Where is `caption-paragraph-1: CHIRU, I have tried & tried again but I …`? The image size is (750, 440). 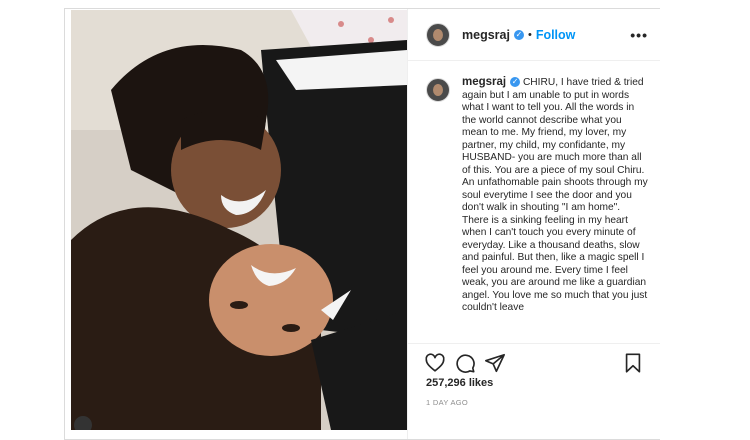 caption-paragraph-1: CHIRU, I have tried & tried again but I … is located at coordinates (553, 126).